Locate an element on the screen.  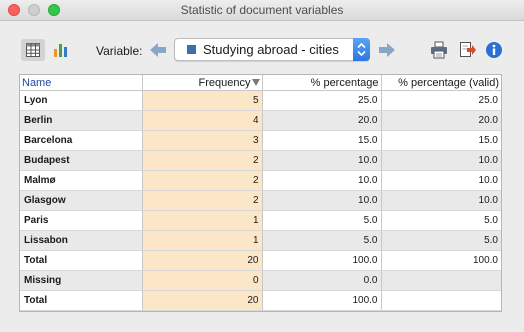
cell-frequency: 5 is located at coordinates (202, 100).